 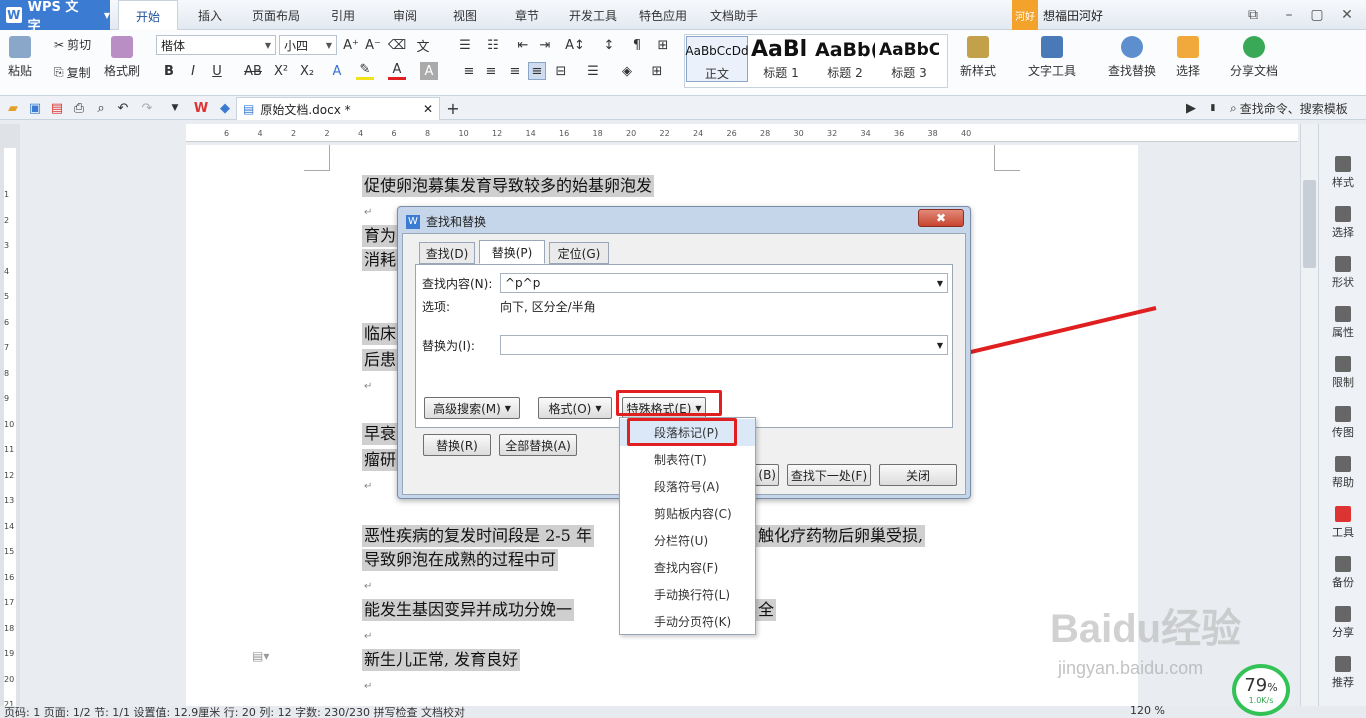 What do you see at coordinates (35, 108) in the screenshot?
I see `save-icon: ▣` at bounding box center [35, 108].